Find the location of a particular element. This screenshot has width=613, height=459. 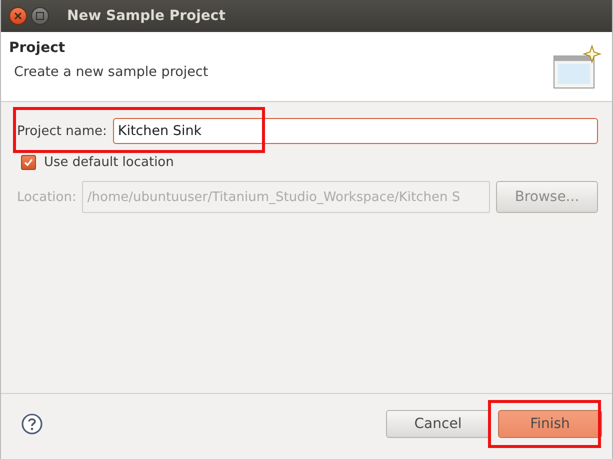

close-icon is located at coordinates (18, 16).